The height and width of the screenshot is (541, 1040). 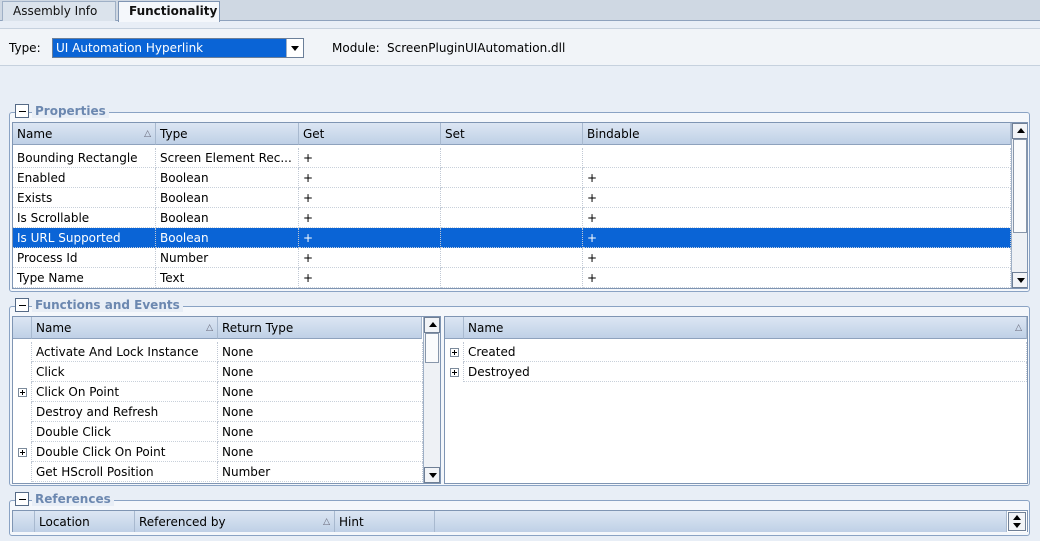 What do you see at coordinates (454, 328) in the screenshot?
I see `events-col-spacer` at bounding box center [454, 328].